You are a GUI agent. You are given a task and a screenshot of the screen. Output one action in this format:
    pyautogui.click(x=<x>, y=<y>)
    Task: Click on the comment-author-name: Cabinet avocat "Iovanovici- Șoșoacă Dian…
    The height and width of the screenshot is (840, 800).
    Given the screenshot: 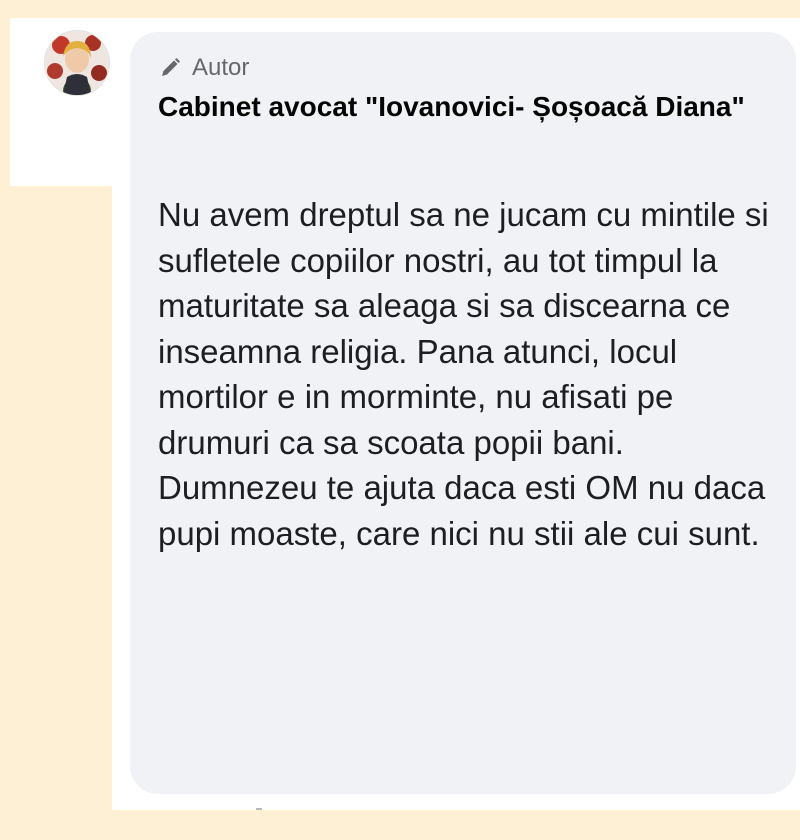 What is the action you would take?
    pyautogui.click(x=468, y=107)
    